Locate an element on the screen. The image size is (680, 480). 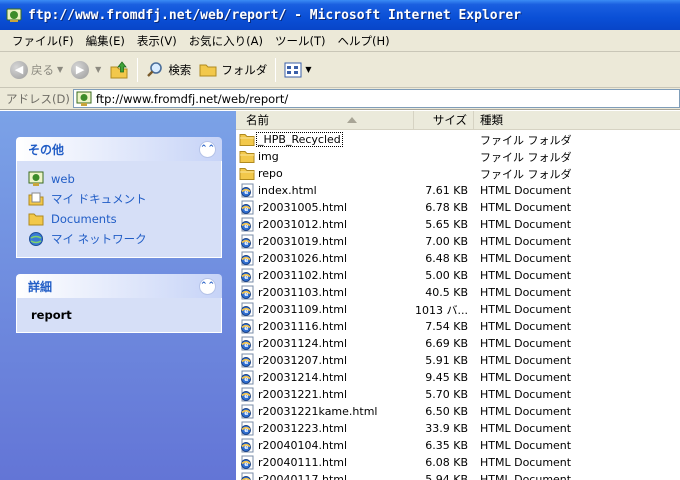
file-name-cell: repo is located at coordinates (325, 173).